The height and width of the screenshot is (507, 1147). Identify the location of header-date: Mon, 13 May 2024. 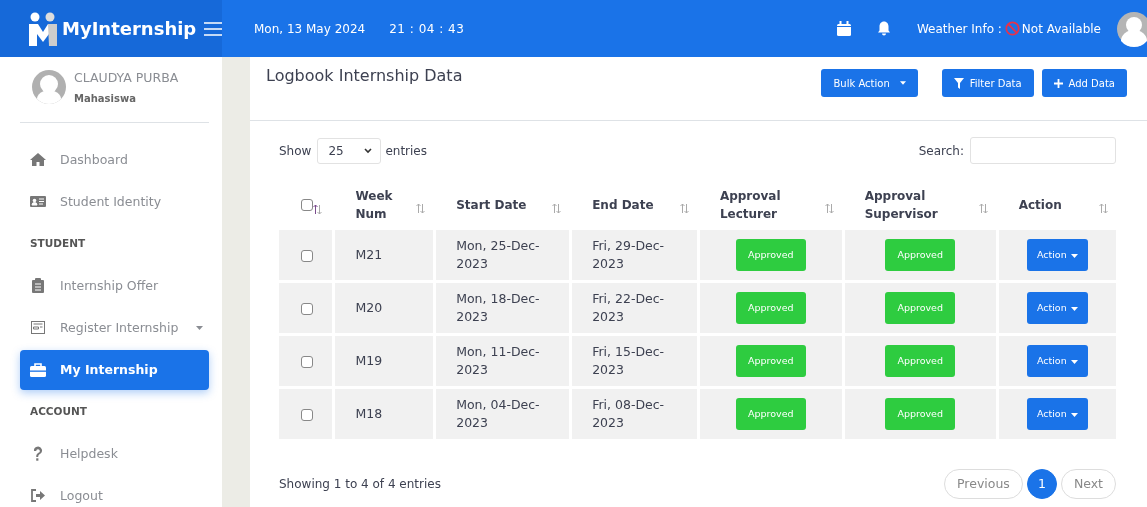
(309, 29).